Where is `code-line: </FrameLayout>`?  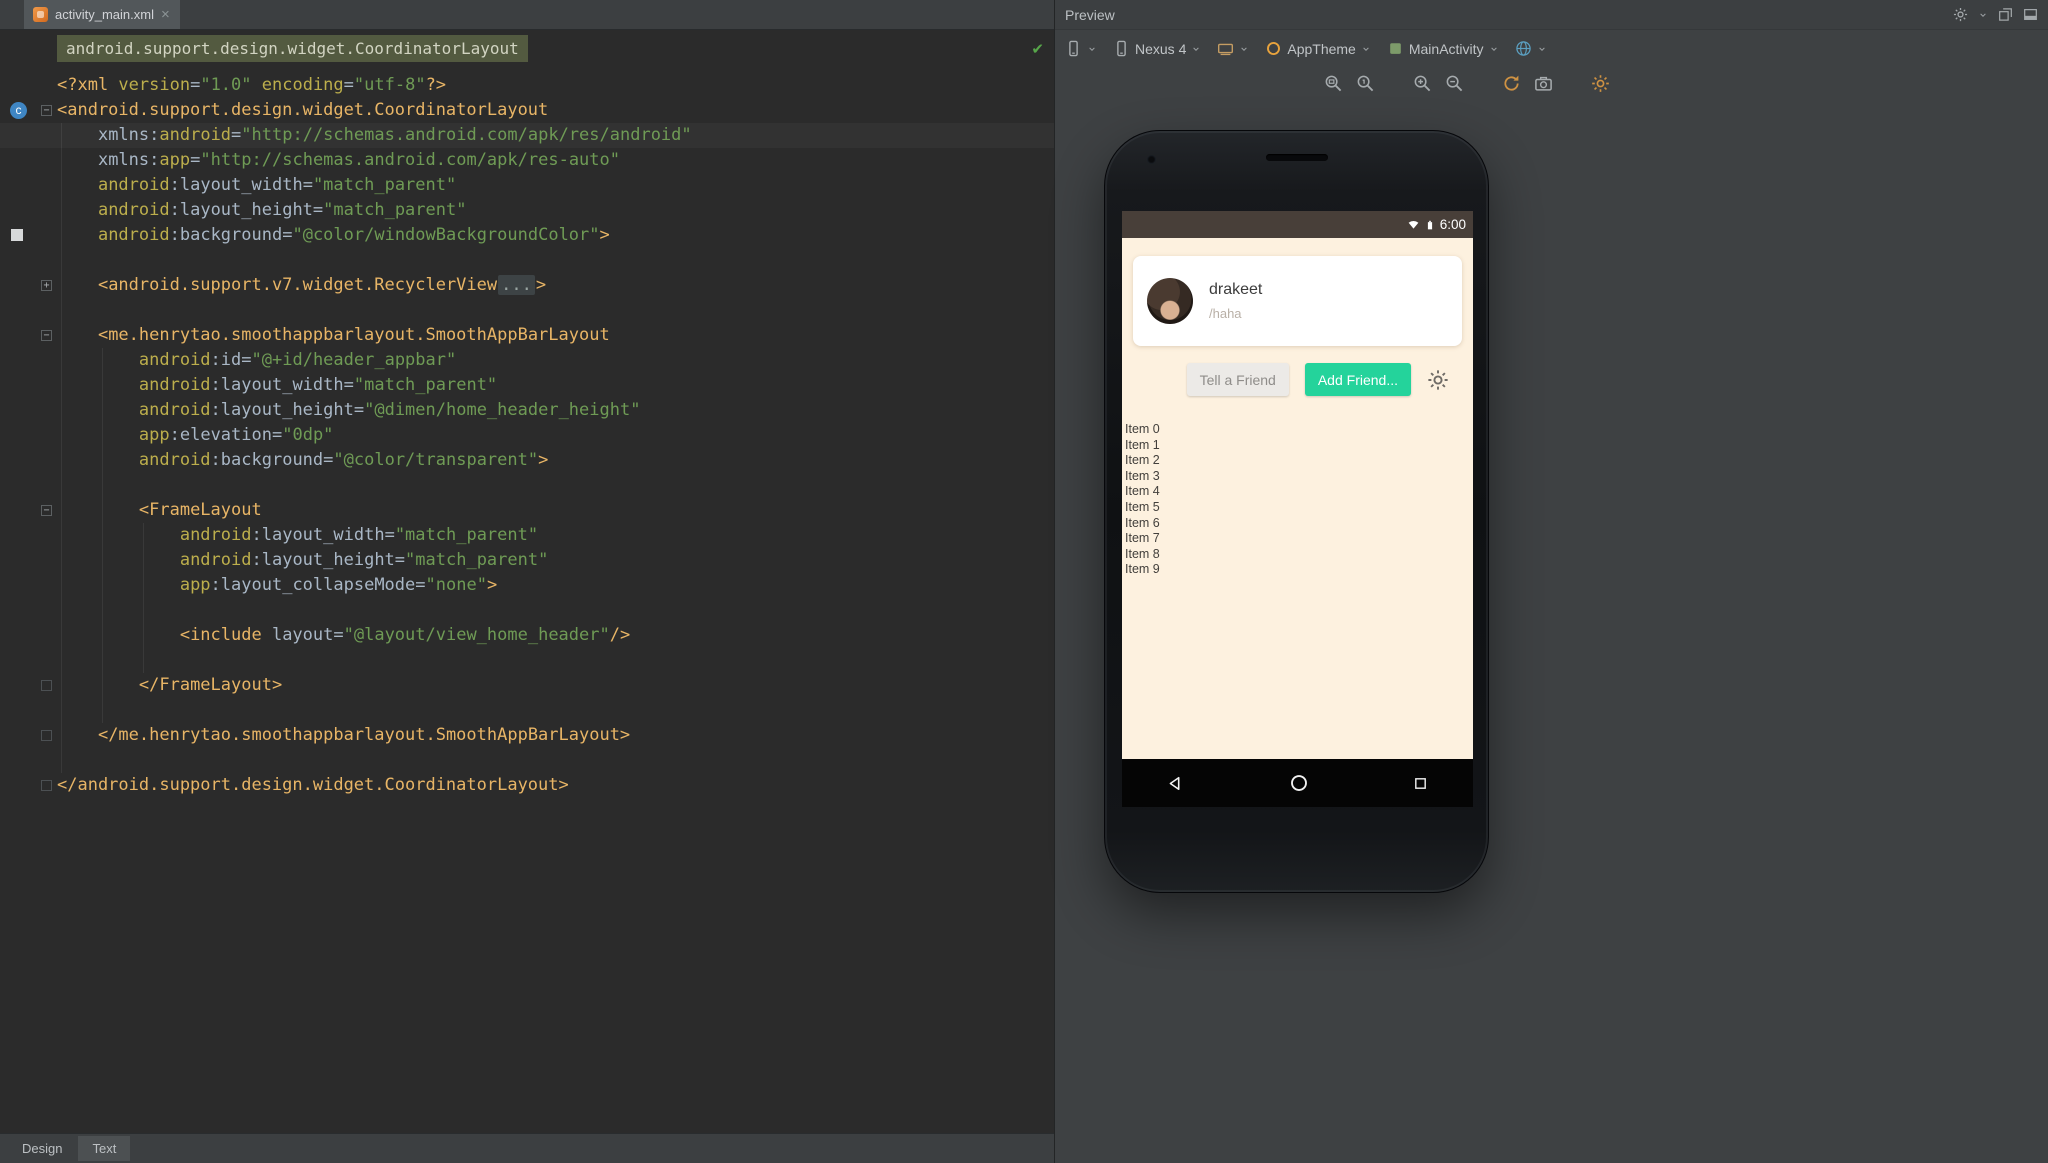 code-line: </FrameLayout> is located at coordinates (527, 685).